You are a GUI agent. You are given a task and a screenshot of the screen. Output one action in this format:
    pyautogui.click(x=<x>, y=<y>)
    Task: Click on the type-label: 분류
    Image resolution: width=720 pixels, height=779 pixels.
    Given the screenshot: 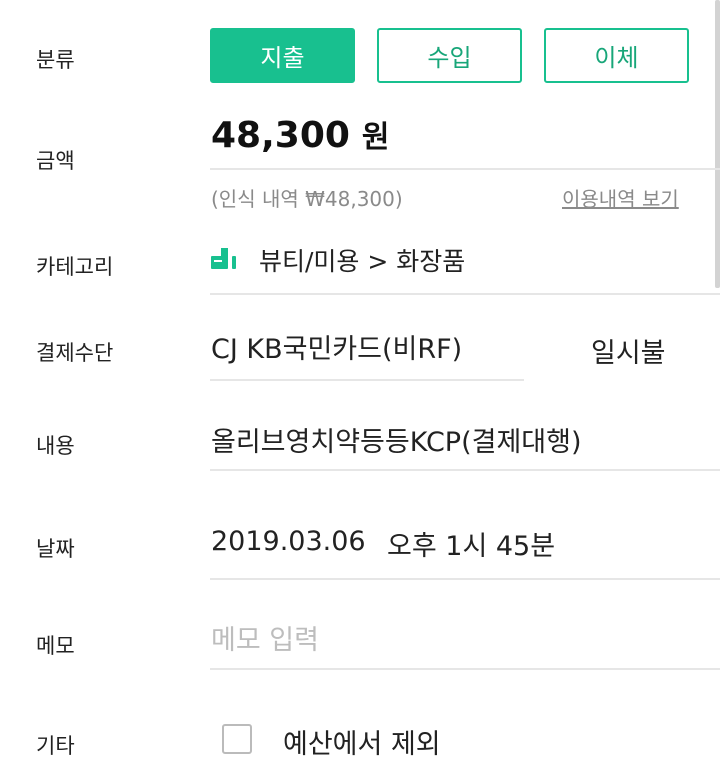 What is the action you would take?
    pyautogui.click(x=55, y=60)
    